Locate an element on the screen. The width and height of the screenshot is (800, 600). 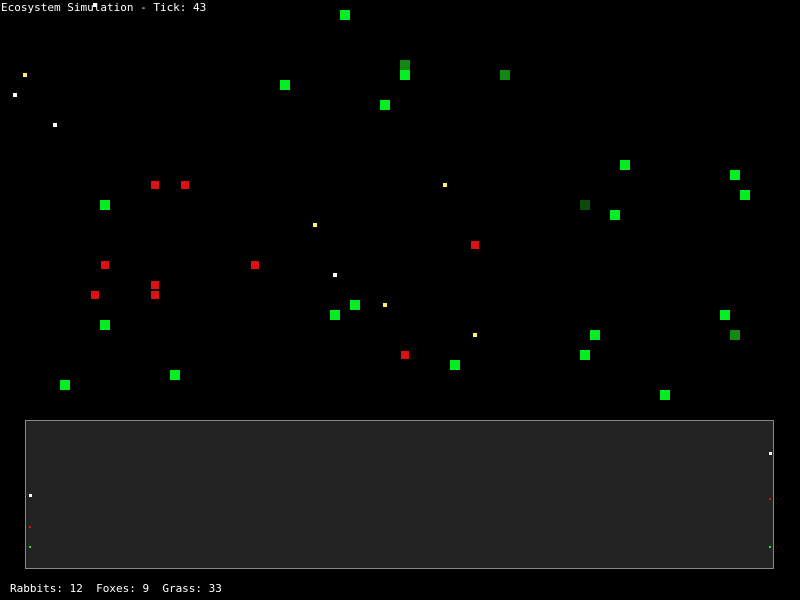
graph-marker-rabbits-end is located at coordinates (770, 453).